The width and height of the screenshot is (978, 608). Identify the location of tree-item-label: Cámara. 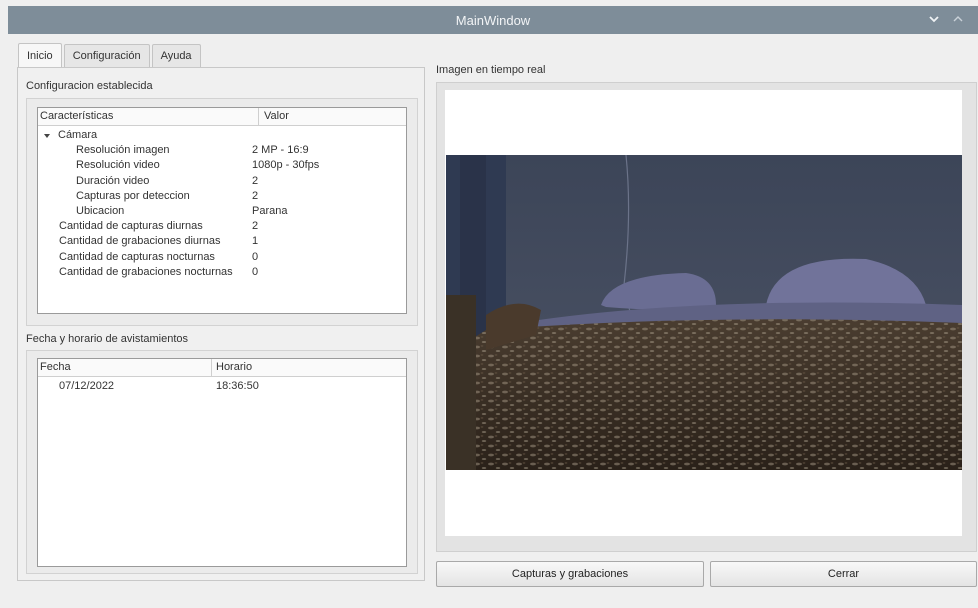
(78, 135).